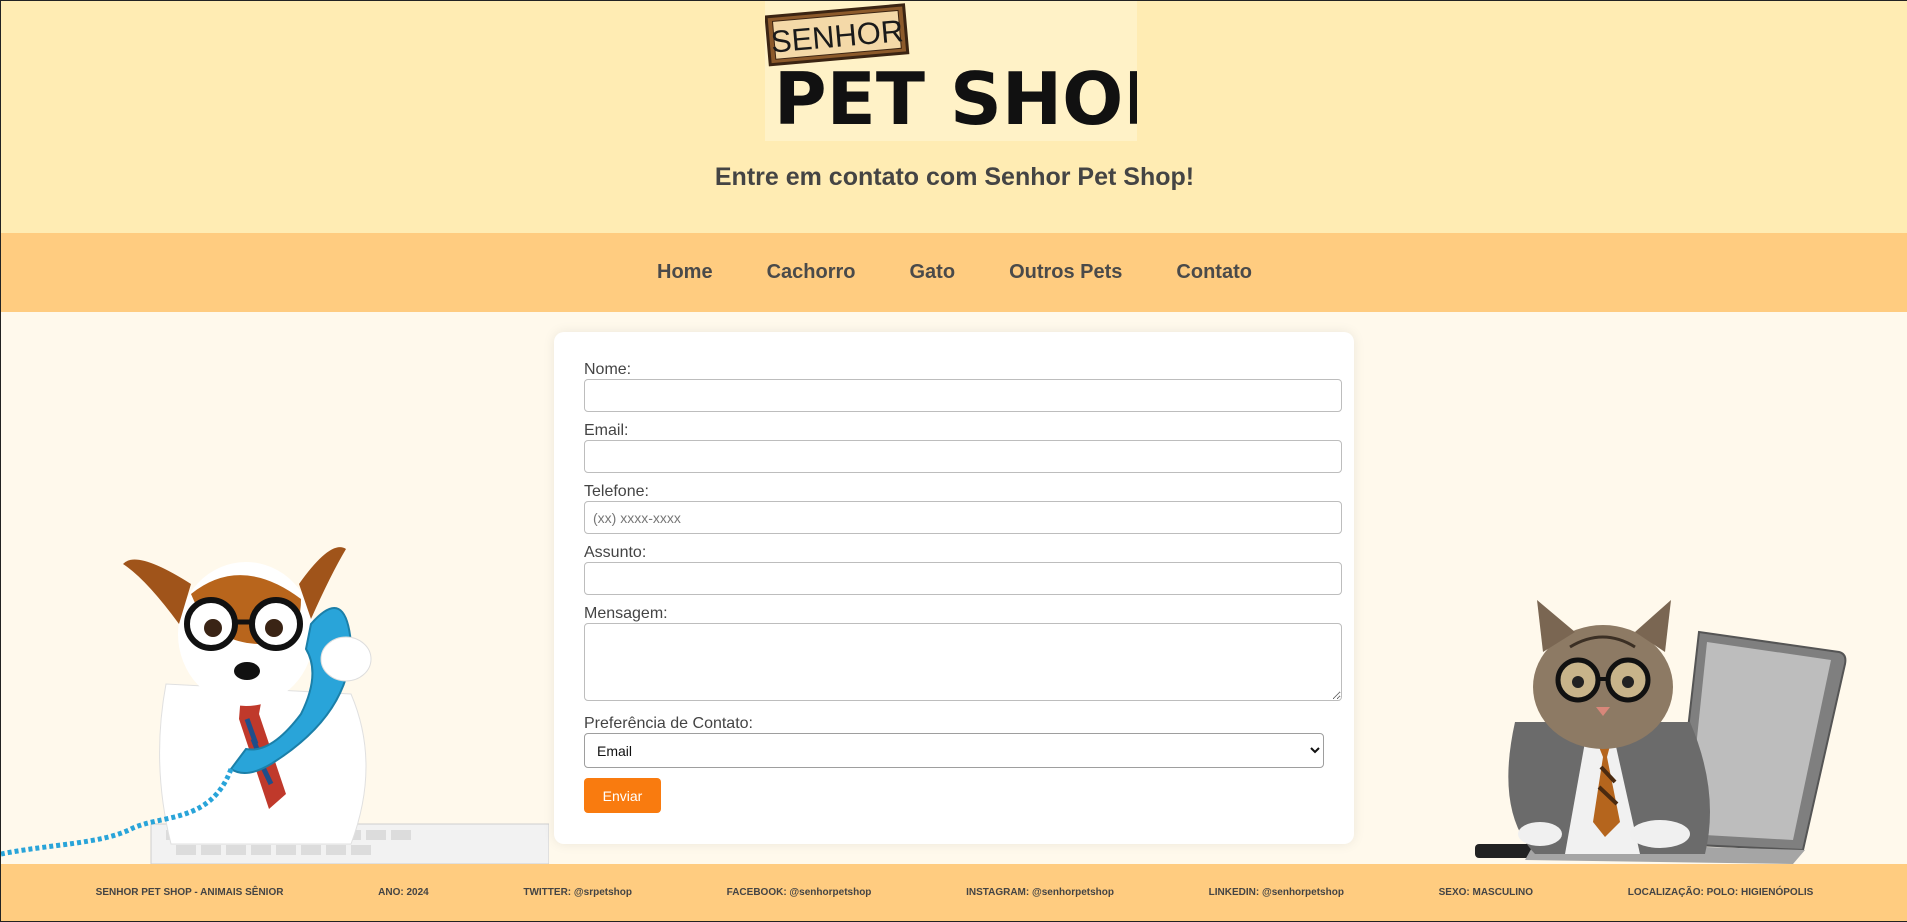 The image size is (1907, 922). What do you see at coordinates (577, 892) in the screenshot?
I see `footer-twitter: TWITTER: @srpetshop` at bounding box center [577, 892].